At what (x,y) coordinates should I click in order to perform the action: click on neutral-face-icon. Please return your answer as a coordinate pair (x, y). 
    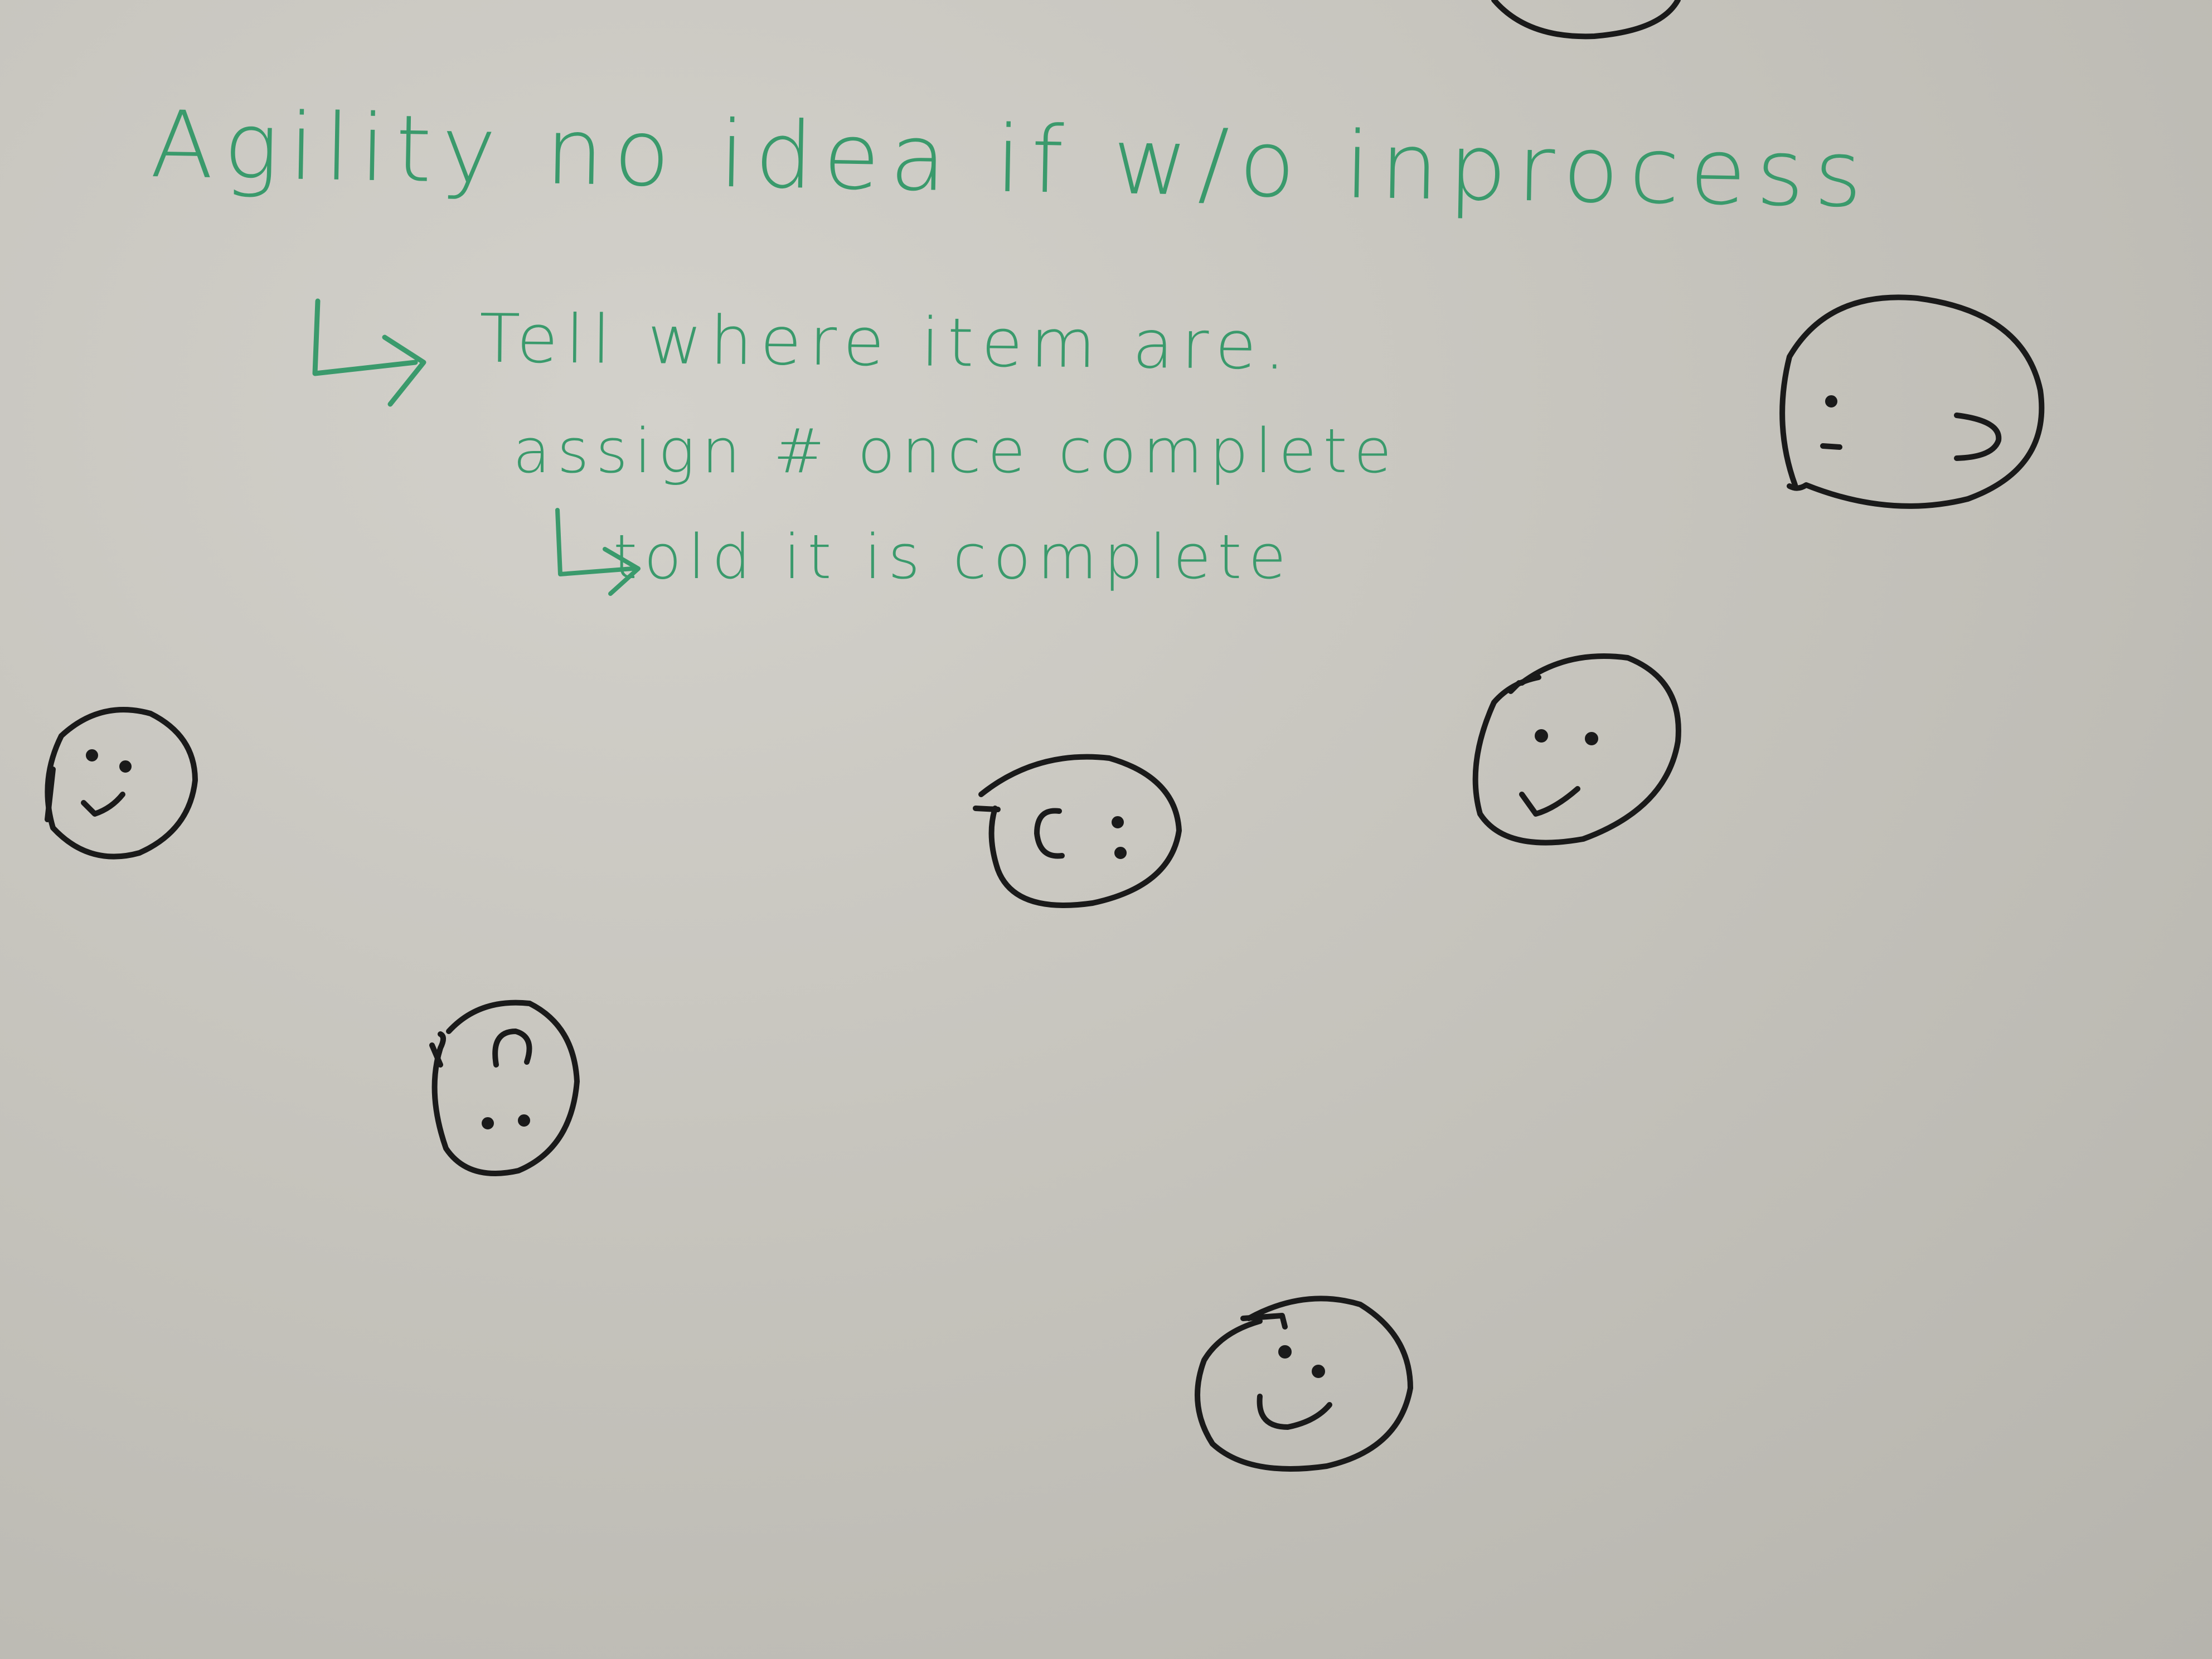
    Looking at the image, I should click on (1912, 402).